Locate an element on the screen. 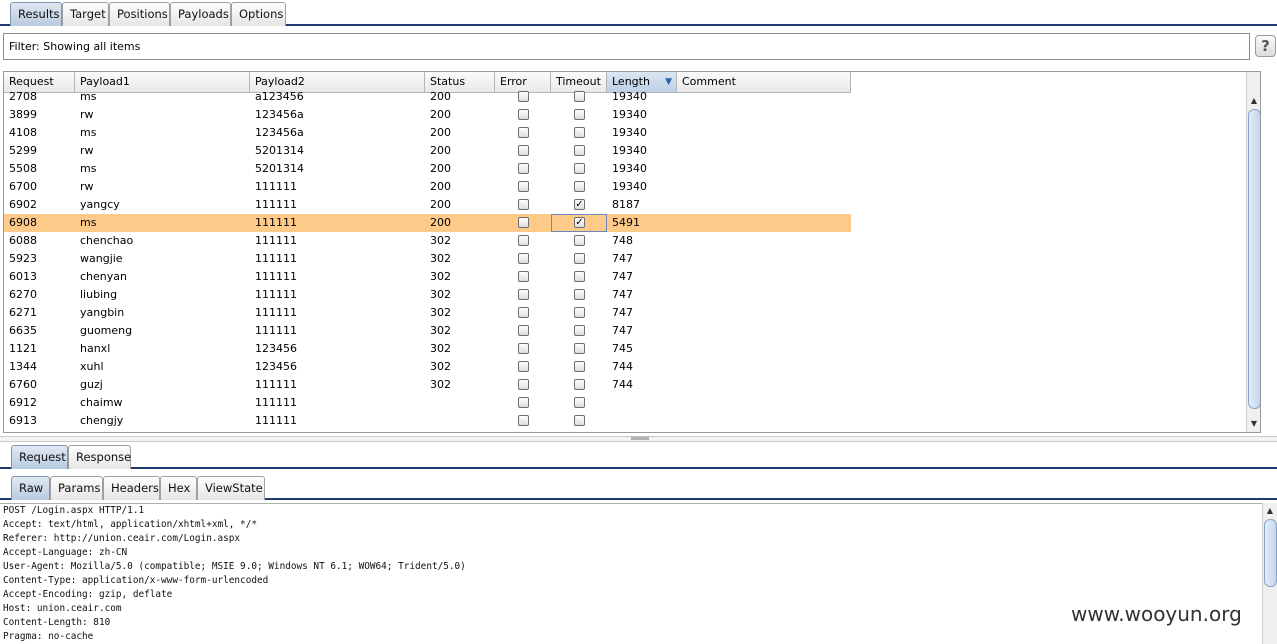 This screenshot has width=1277, height=644. status-cell: 200 is located at coordinates (440, 96).